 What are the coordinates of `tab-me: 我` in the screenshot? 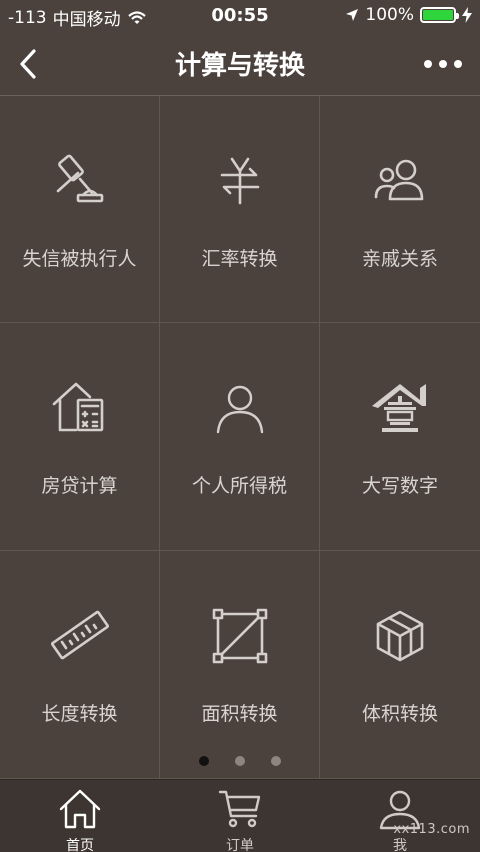 It's located at (400, 816).